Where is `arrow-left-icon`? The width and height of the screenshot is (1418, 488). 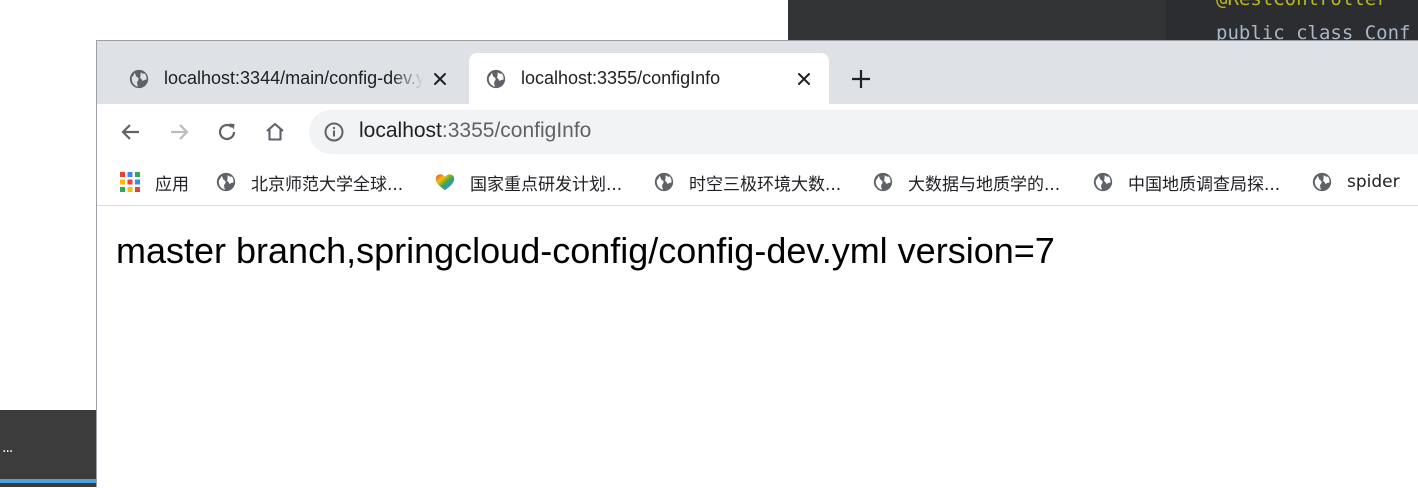 arrow-left-icon is located at coordinates (130, 132).